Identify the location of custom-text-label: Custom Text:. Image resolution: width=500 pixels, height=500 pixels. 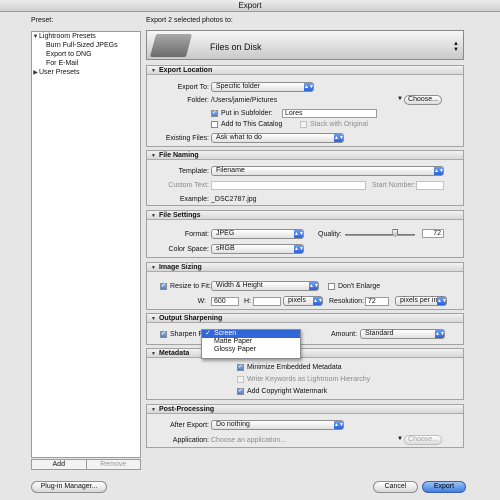
(188, 185).